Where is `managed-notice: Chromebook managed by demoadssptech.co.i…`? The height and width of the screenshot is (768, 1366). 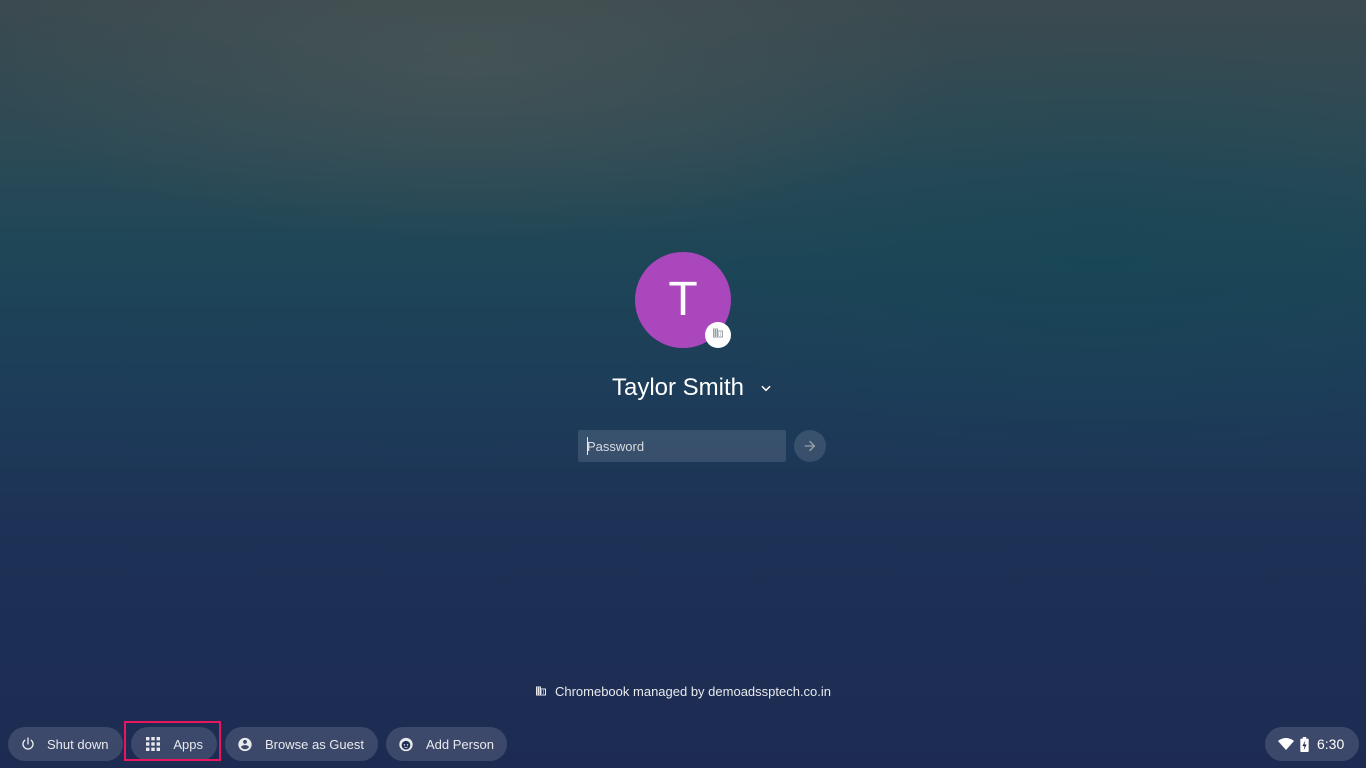
managed-notice: Chromebook managed by demoadssptech.co.i… is located at coordinates (683, 691).